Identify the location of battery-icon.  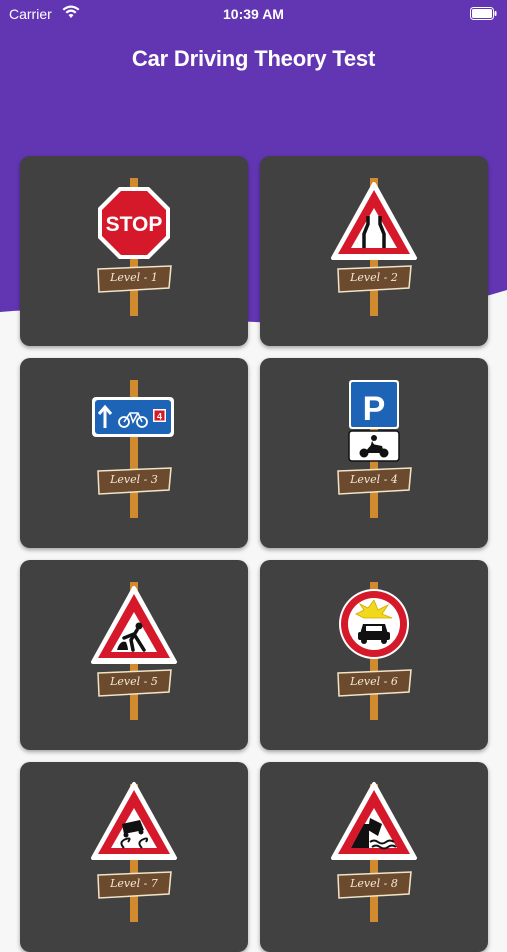
(483, 13).